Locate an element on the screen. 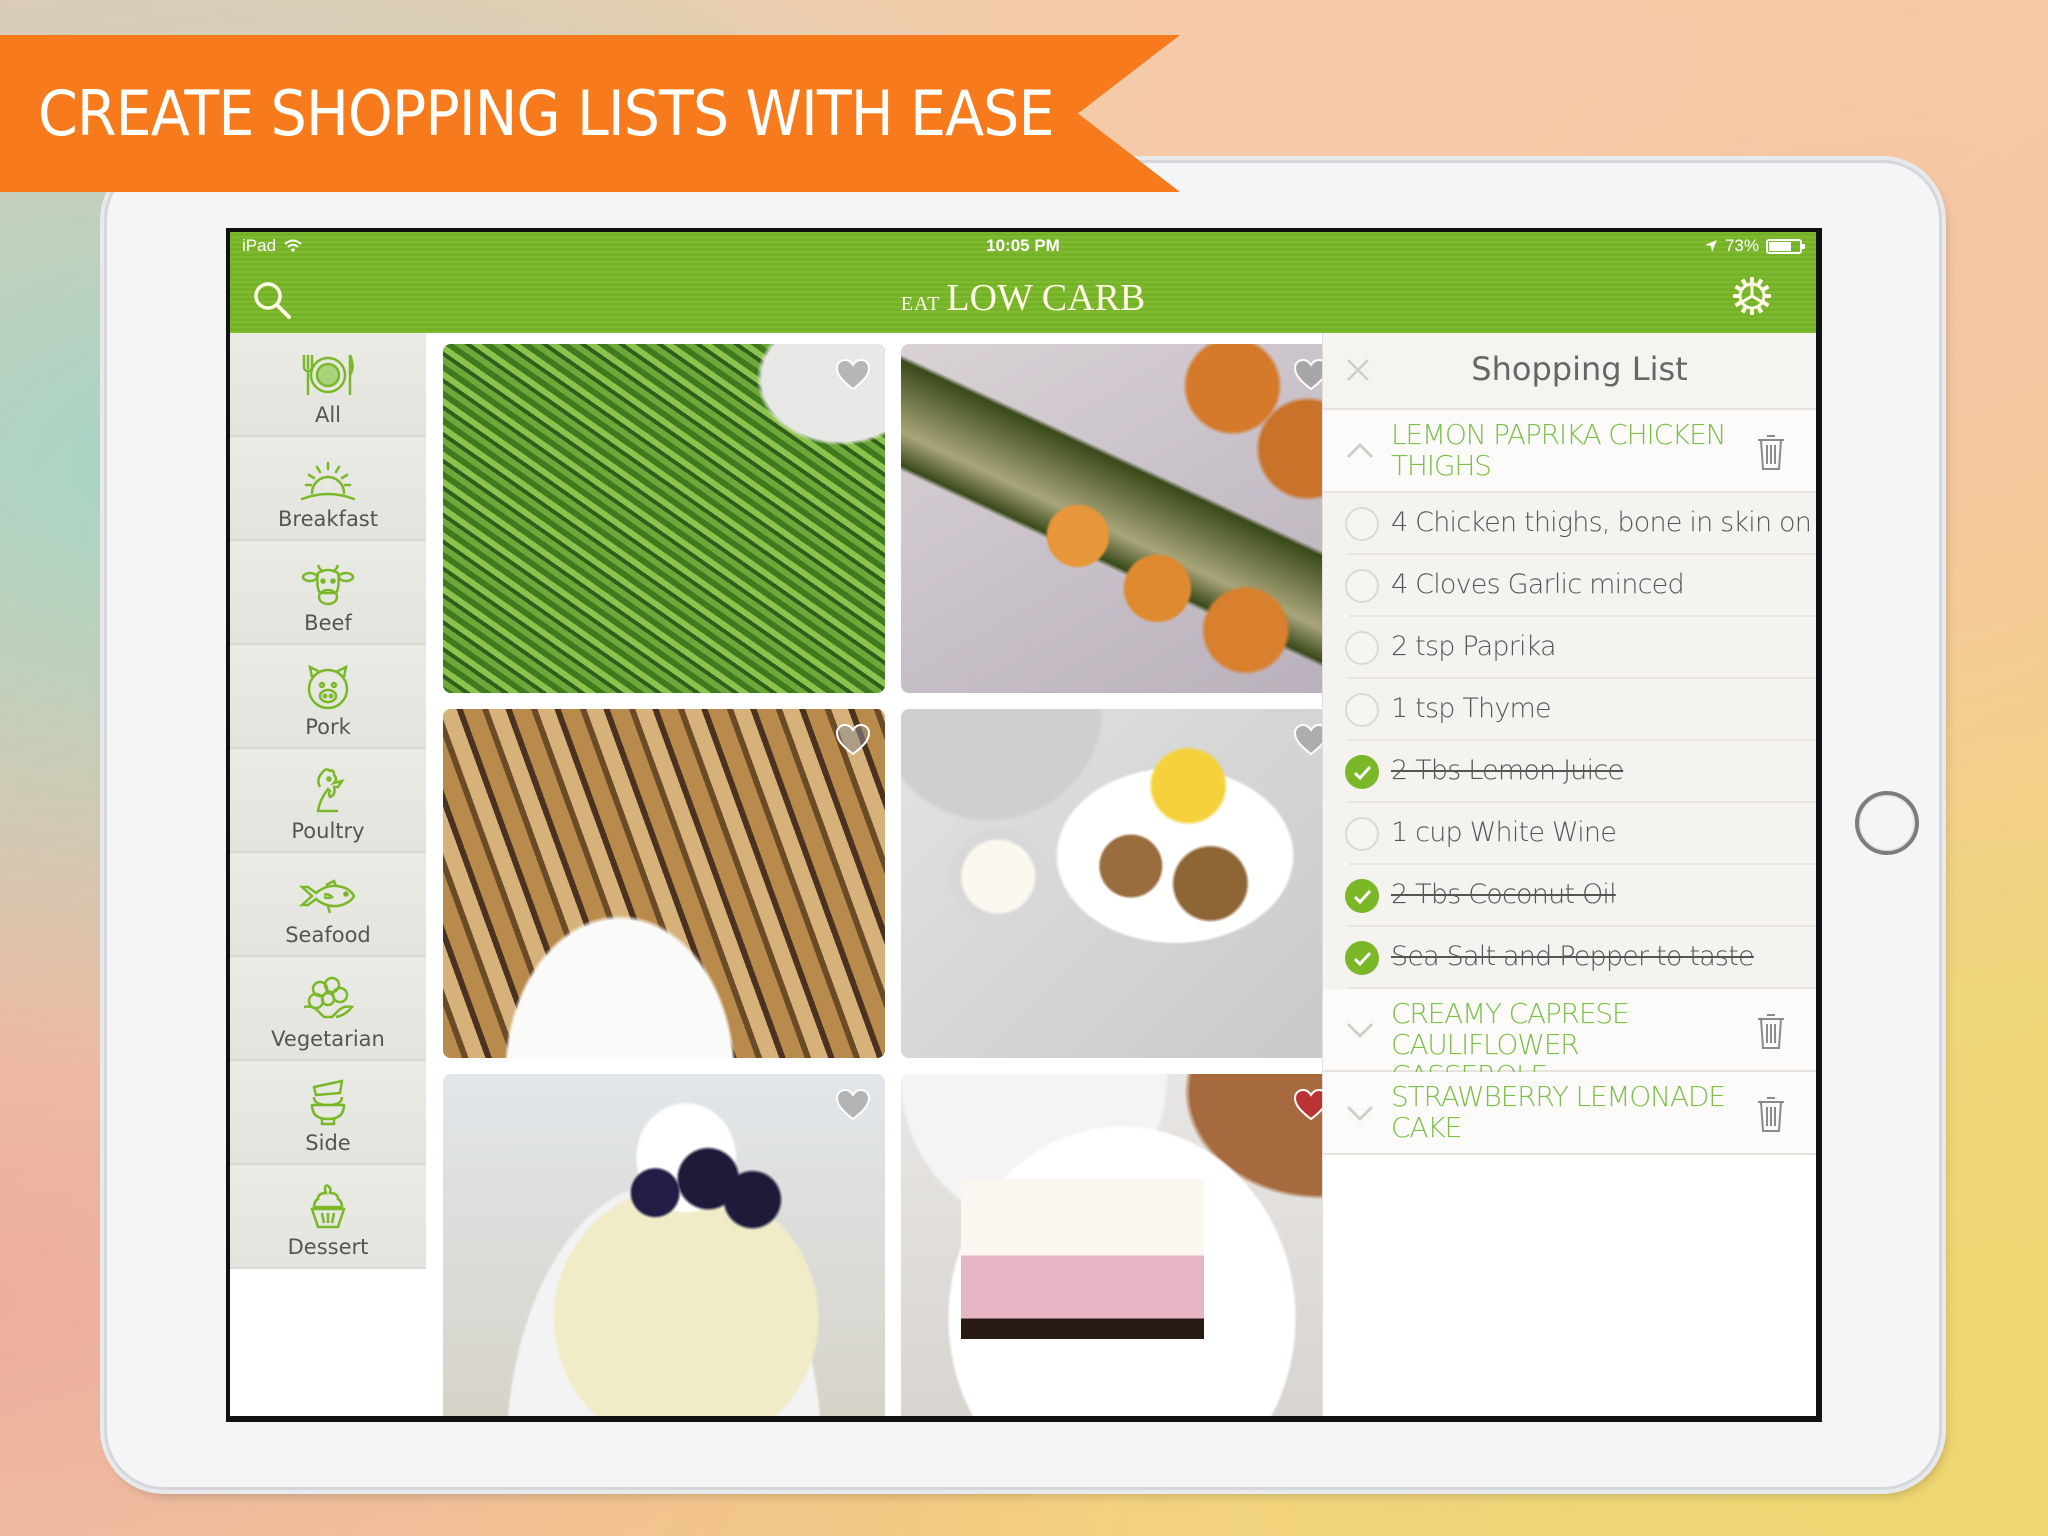 Image resolution: width=2048 pixels, height=1536 pixels. app-header: iPad 10:05 PM 73% EAT LOW CARB is located at coordinates (1023, 282).